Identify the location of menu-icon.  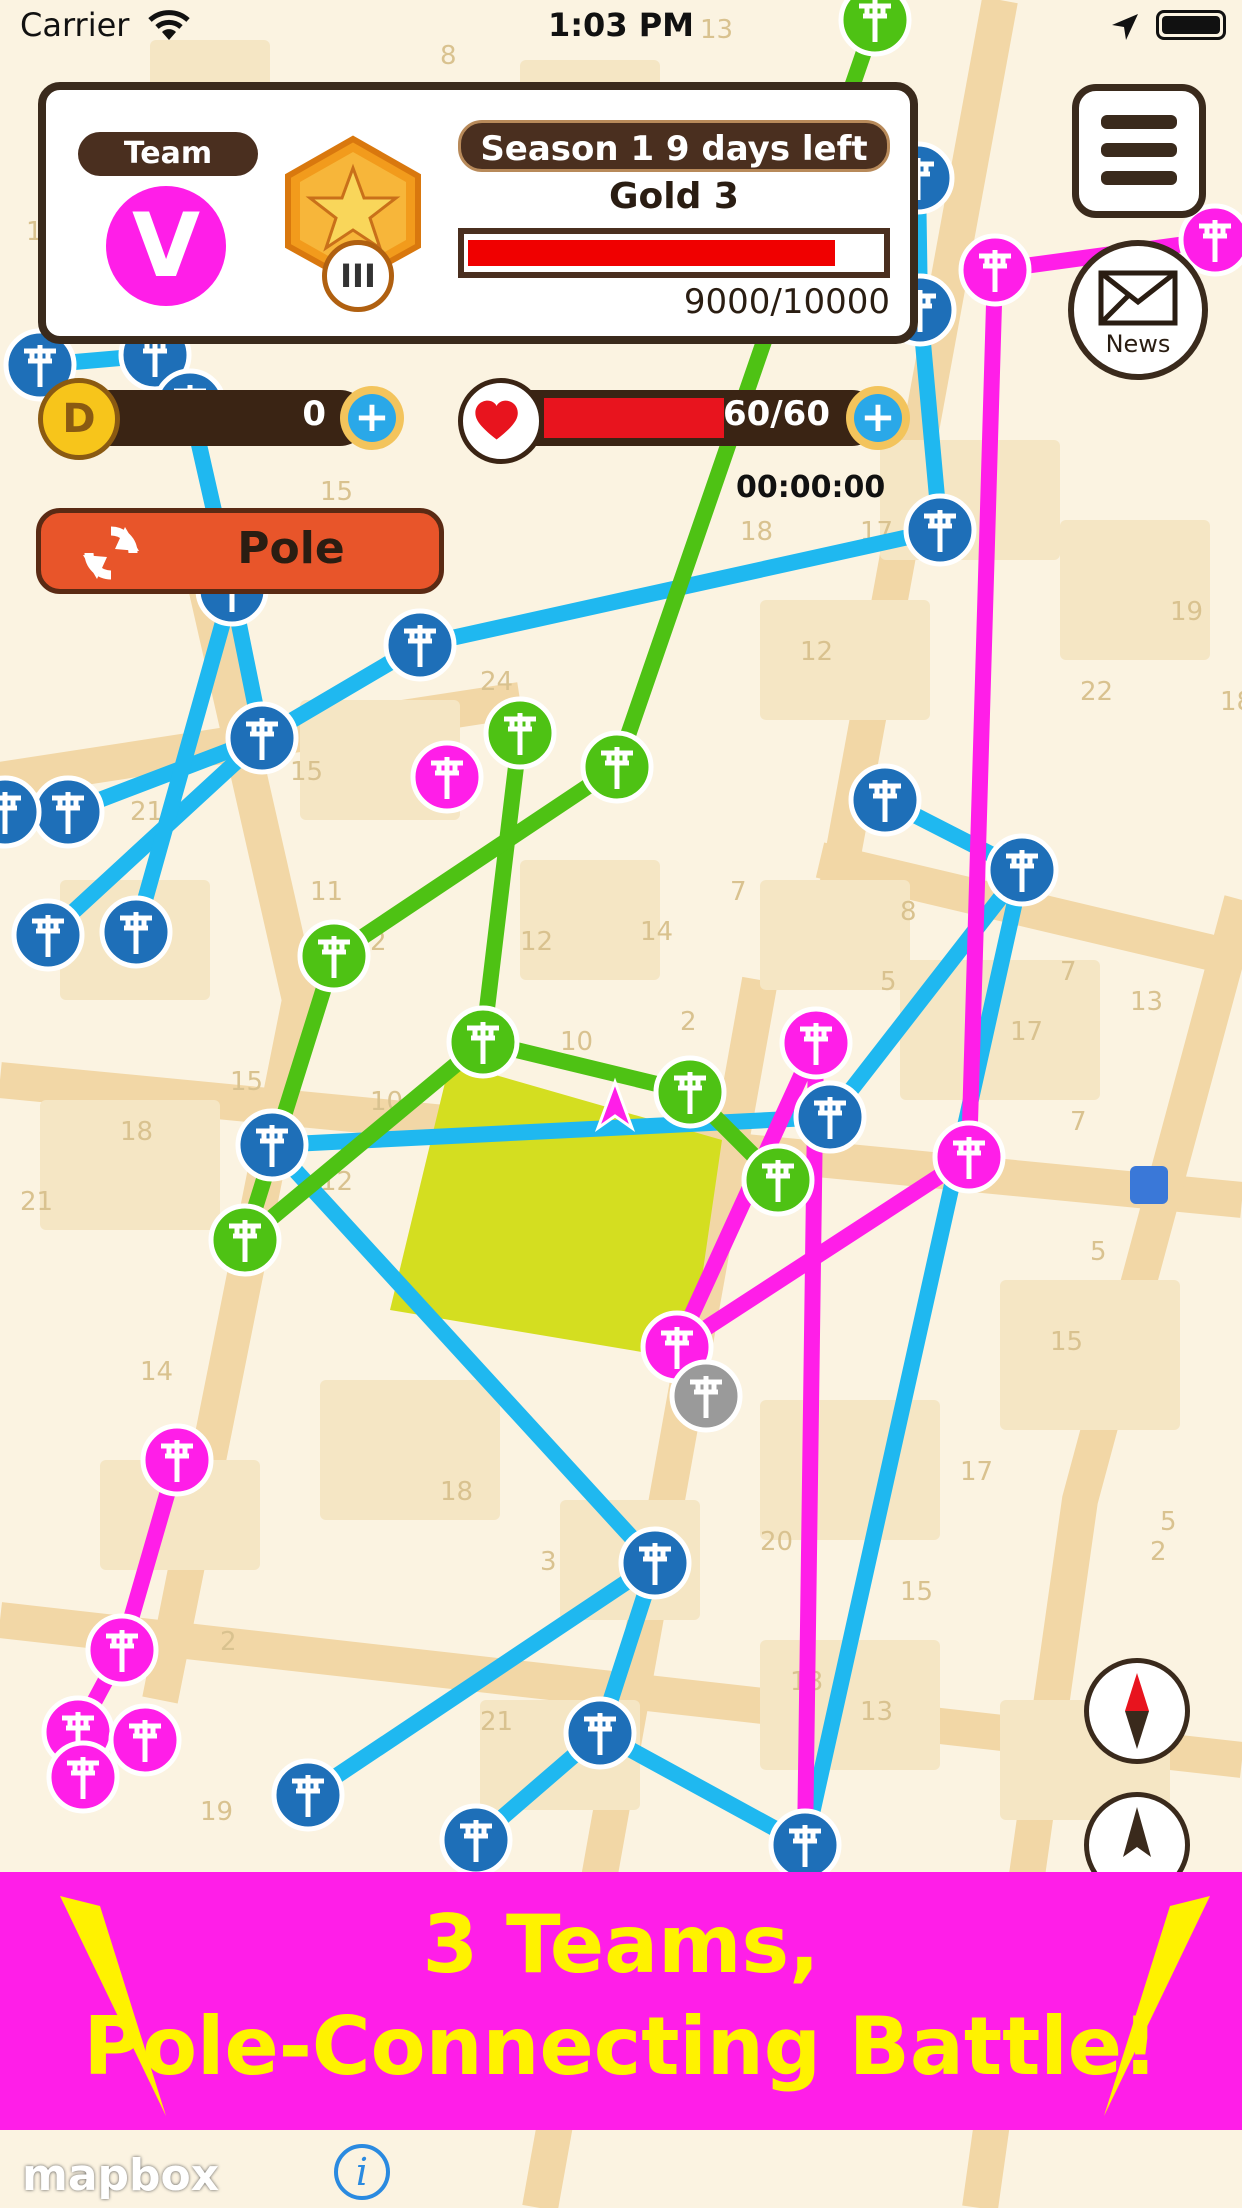
(1139, 122).